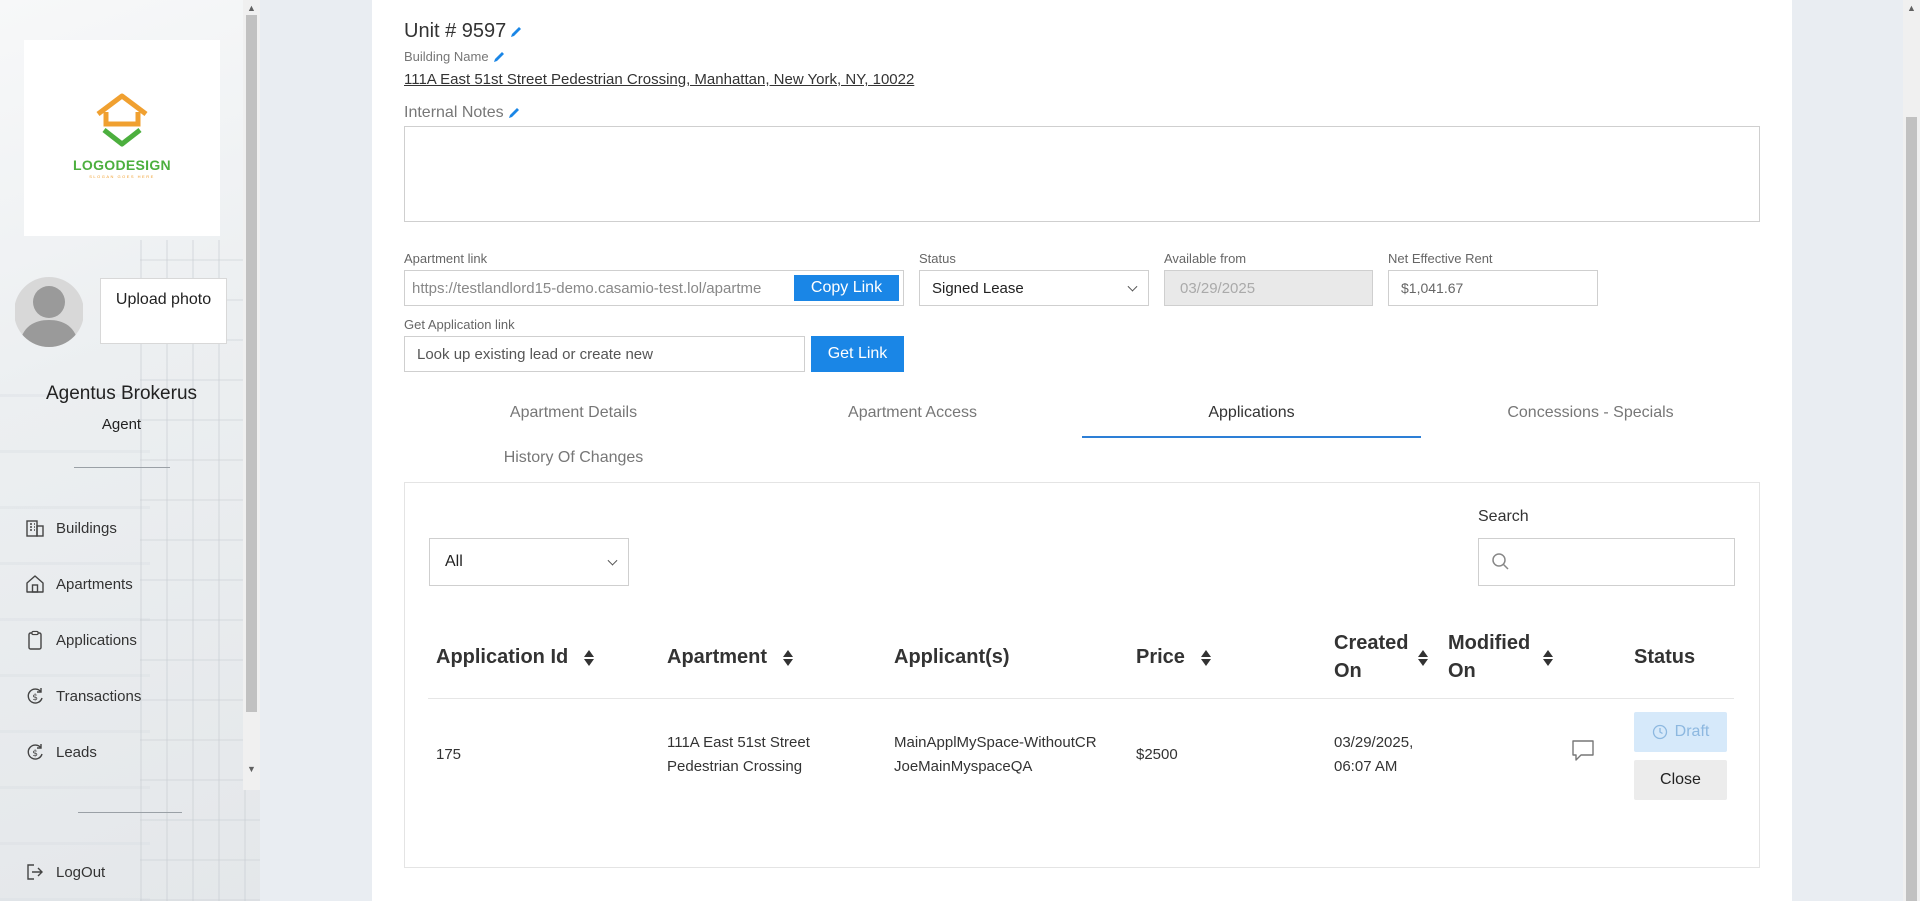 The image size is (1920, 901). What do you see at coordinates (1034, 288) in the screenshot?
I see `status-select: Signed Lease` at bounding box center [1034, 288].